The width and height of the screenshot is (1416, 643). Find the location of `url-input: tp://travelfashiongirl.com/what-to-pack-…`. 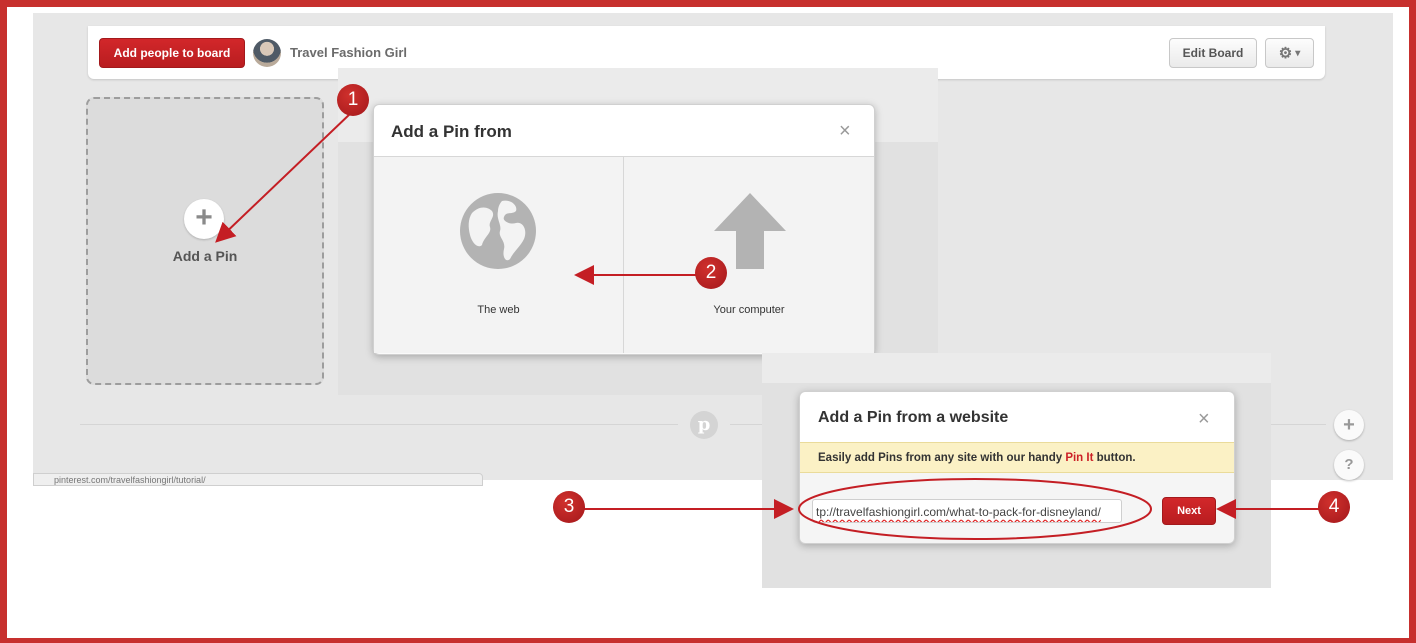

url-input: tp://travelfashiongirl.com/what-to-pack-… is located at coordinates (967, 511).